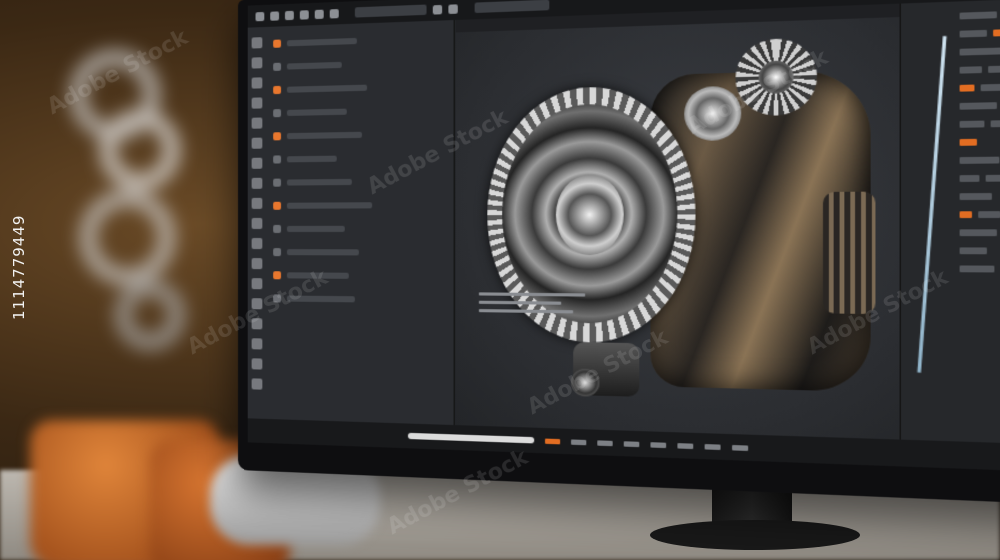 Image resolution: width=1000 pixels, height=560 pixels. What do you see at coordinates (19, 267) in the screenshot?
I see `stock-id: 1114779449` at bounding box center [19, 267].